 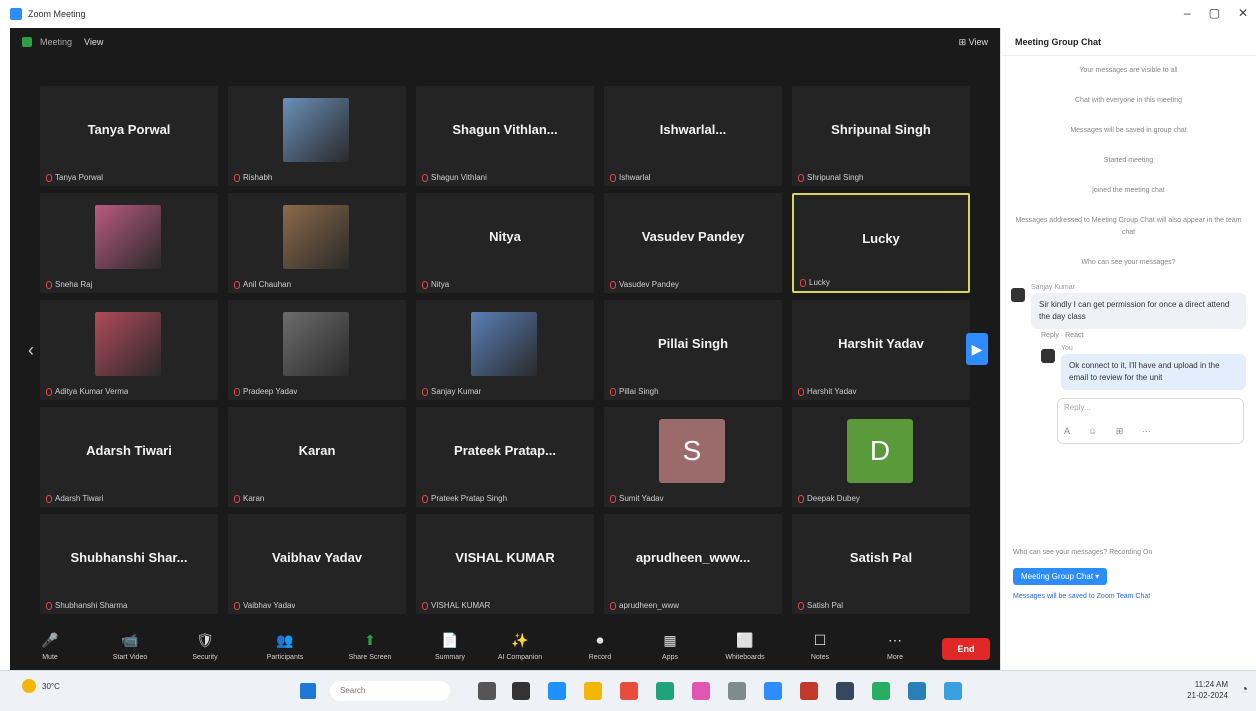 I want to click on participant-tile: Sanjay Kumar, so click(x=505, y=350).